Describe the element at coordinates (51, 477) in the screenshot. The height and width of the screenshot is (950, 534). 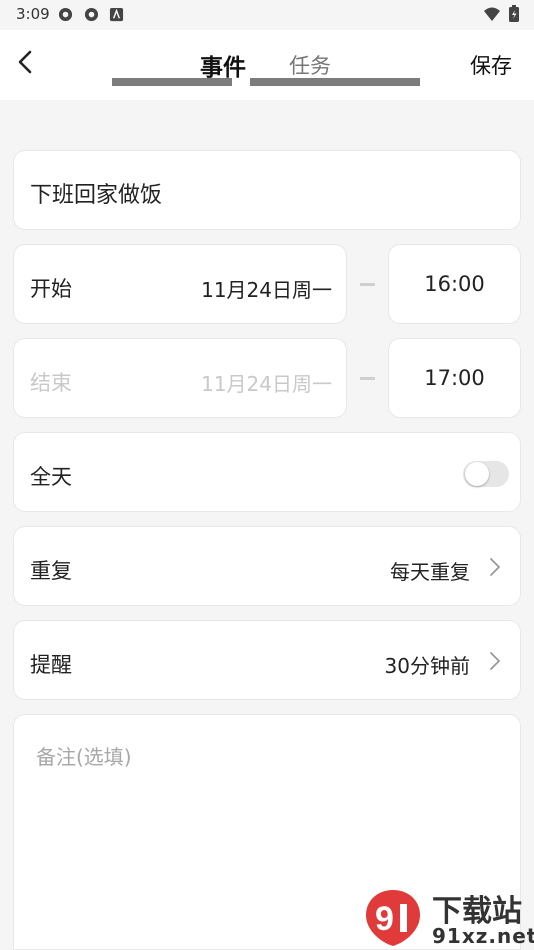
I see `all-day-label: 全天` at that location.